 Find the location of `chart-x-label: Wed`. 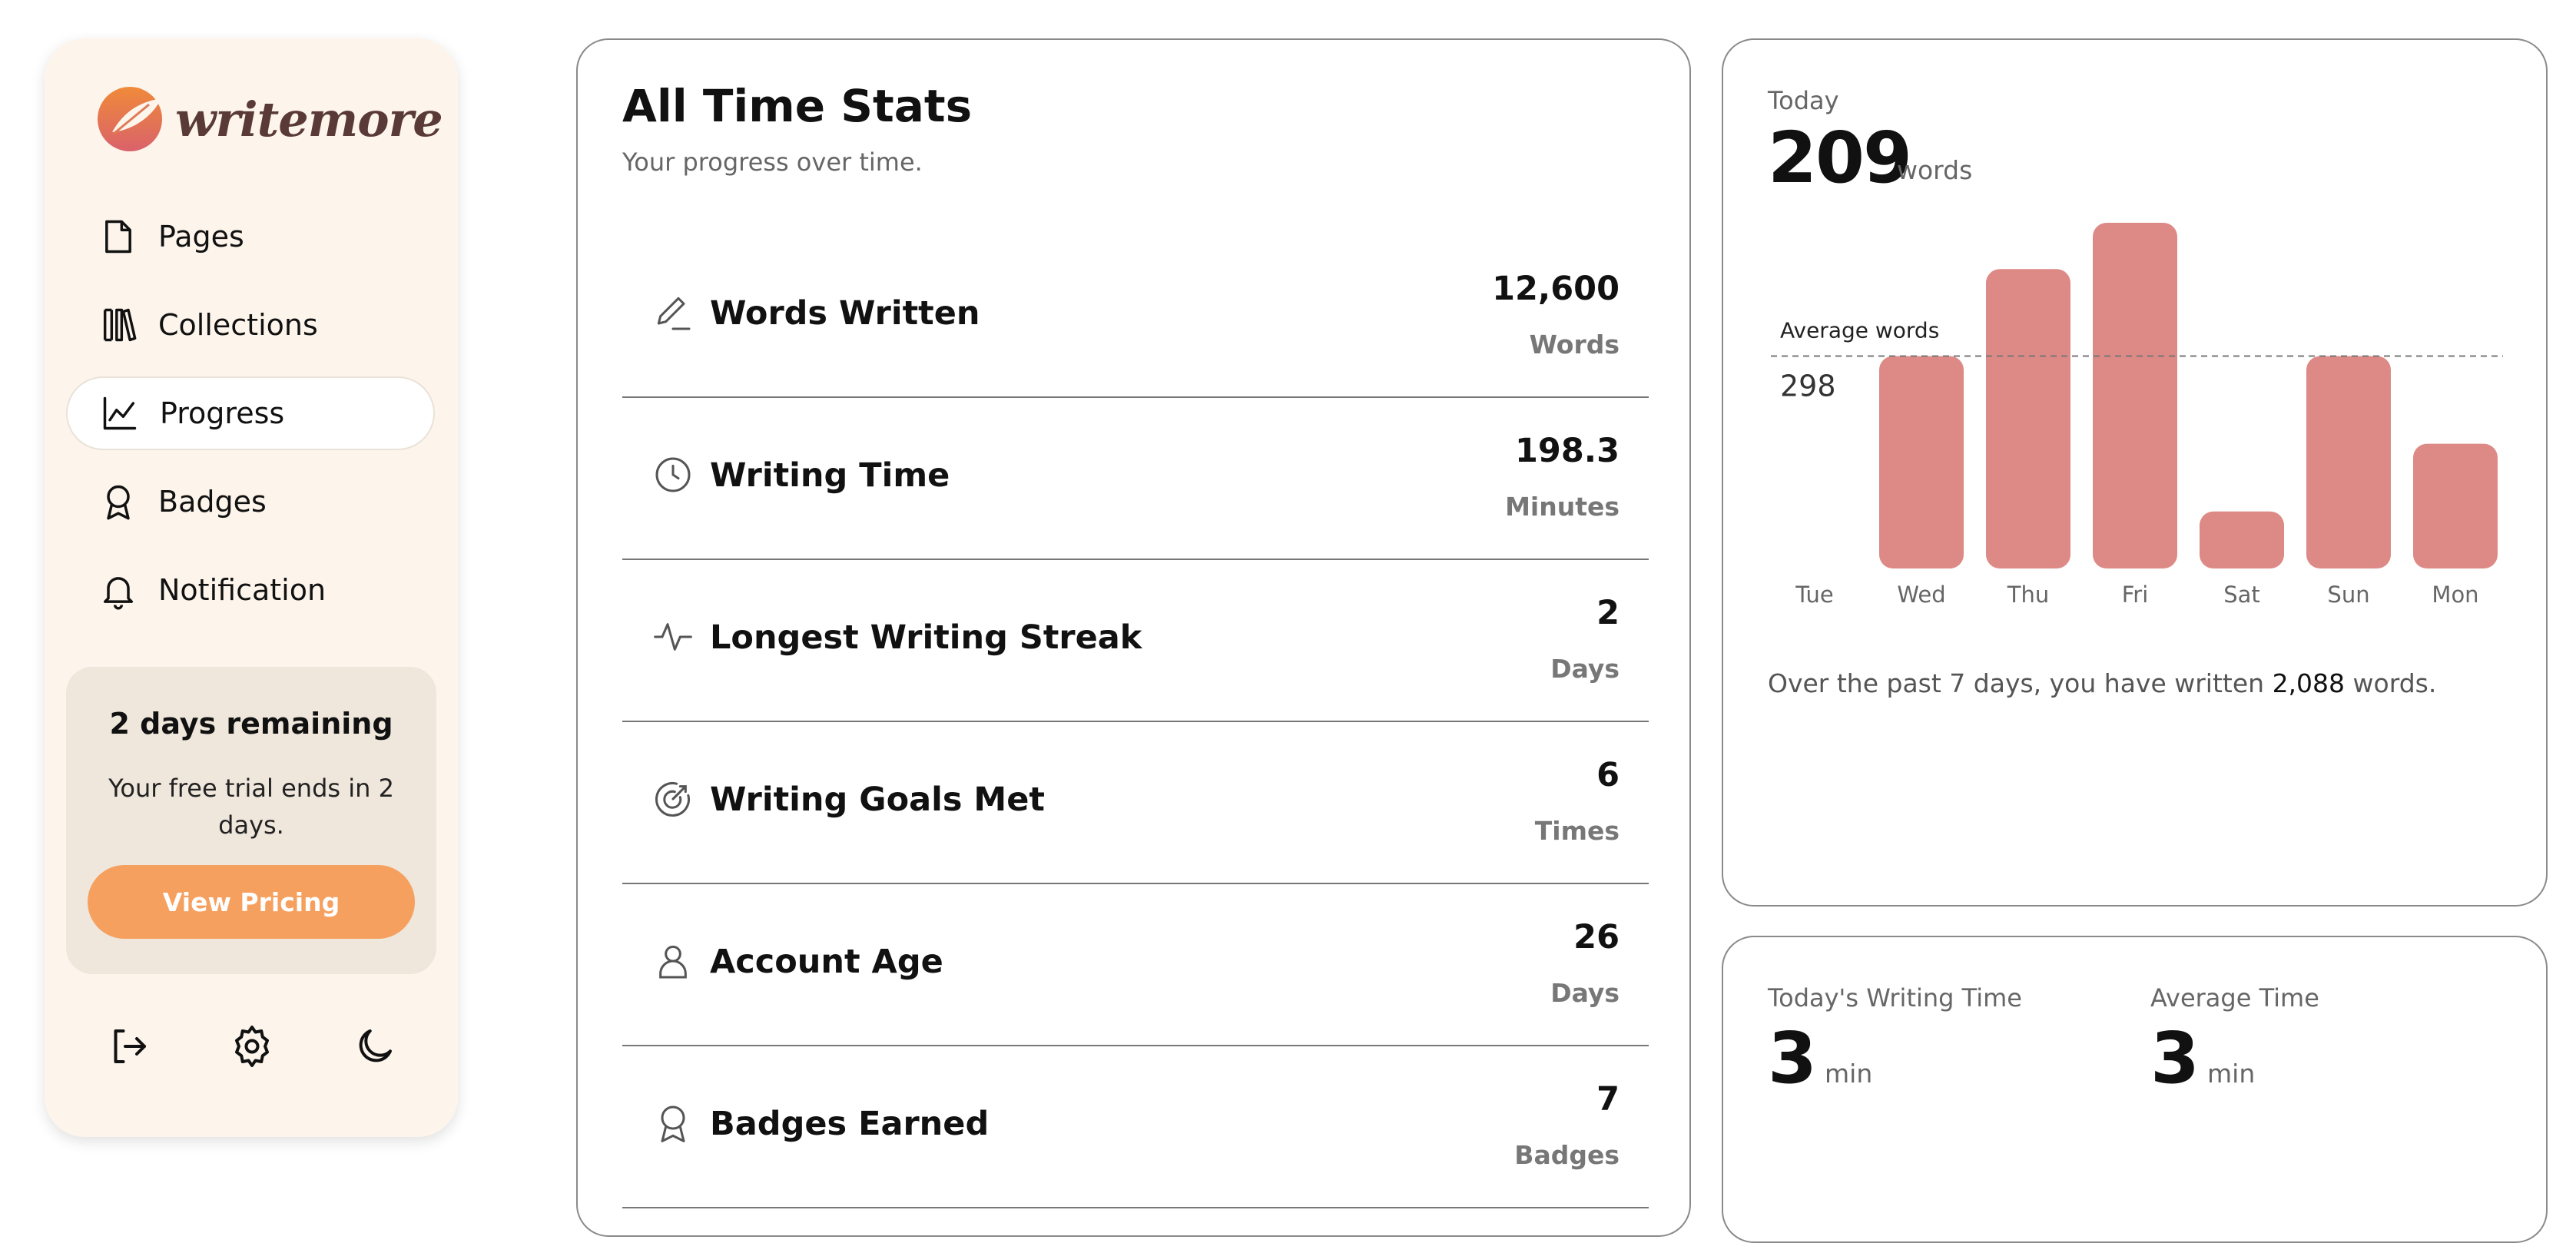

chart-x-label: Wed is located at coordinates (1921, 595).